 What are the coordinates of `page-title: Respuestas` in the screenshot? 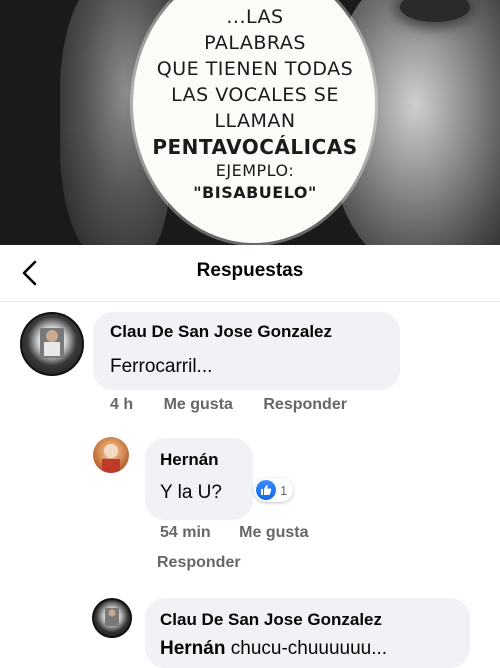 It's located at (250, 270).